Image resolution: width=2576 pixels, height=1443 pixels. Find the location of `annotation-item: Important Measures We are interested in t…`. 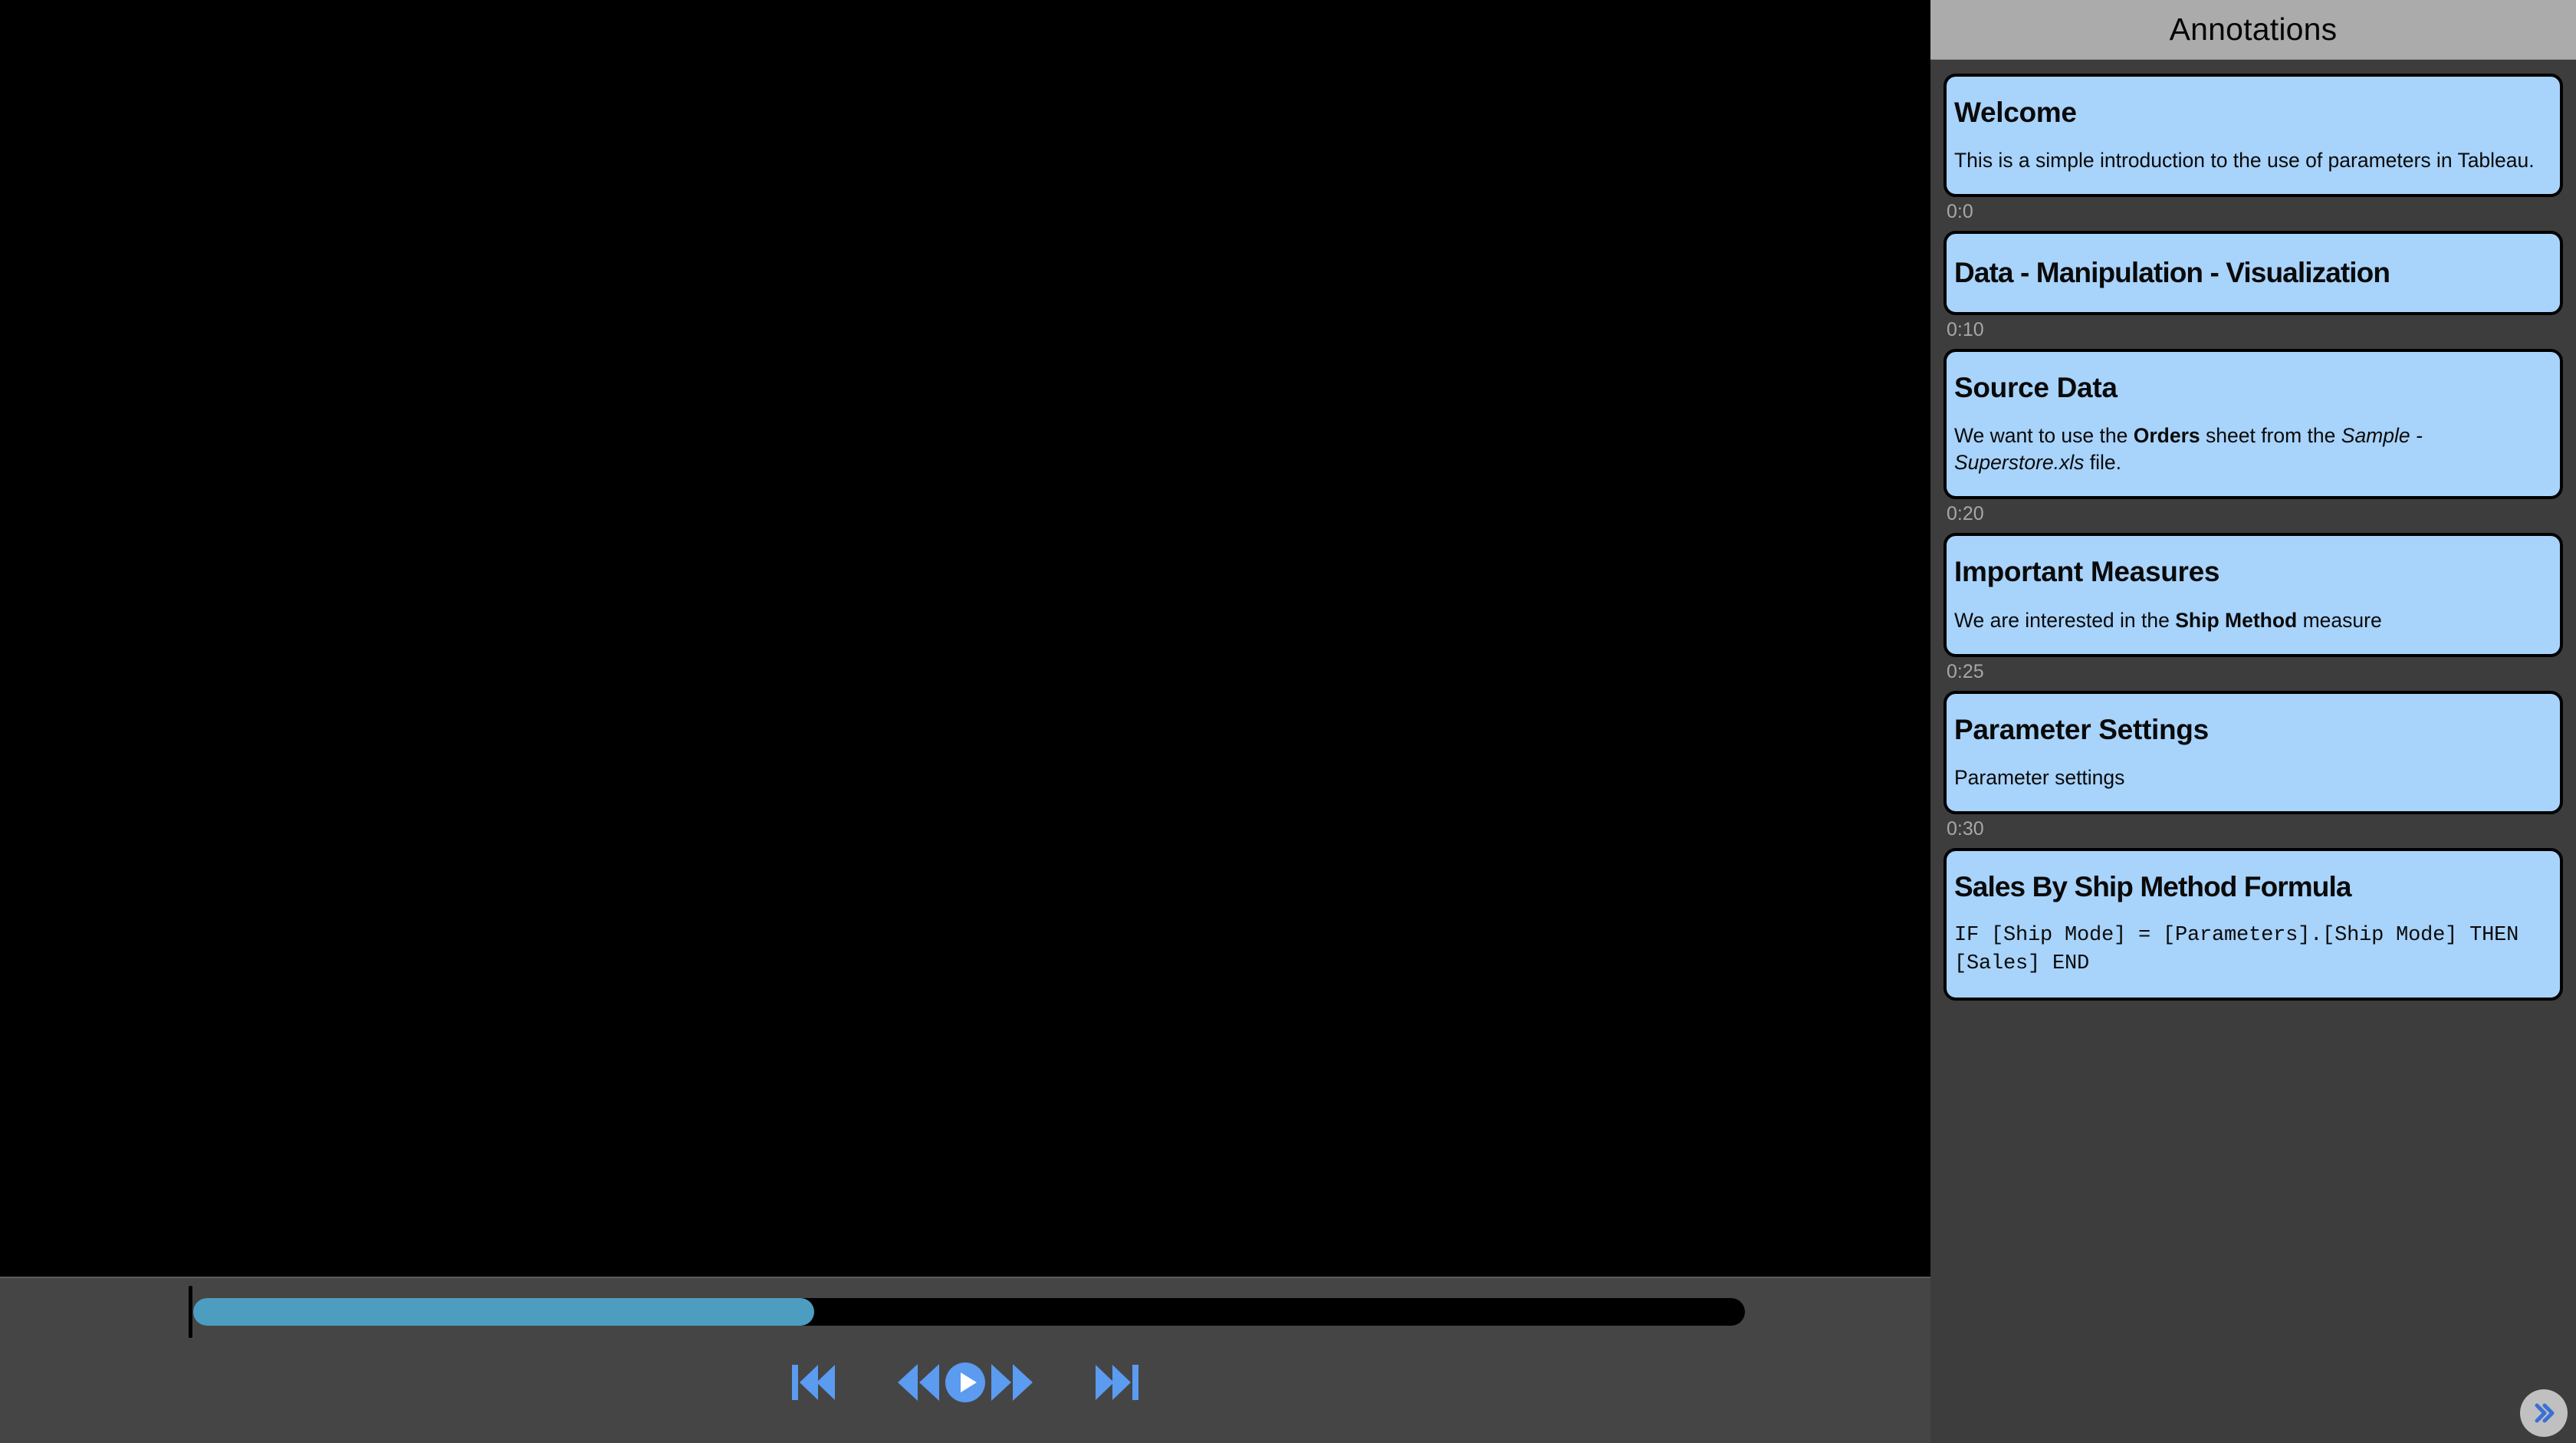

annotation-item: Important Measures We are interested in t… is located at coordinates (2253, 607).